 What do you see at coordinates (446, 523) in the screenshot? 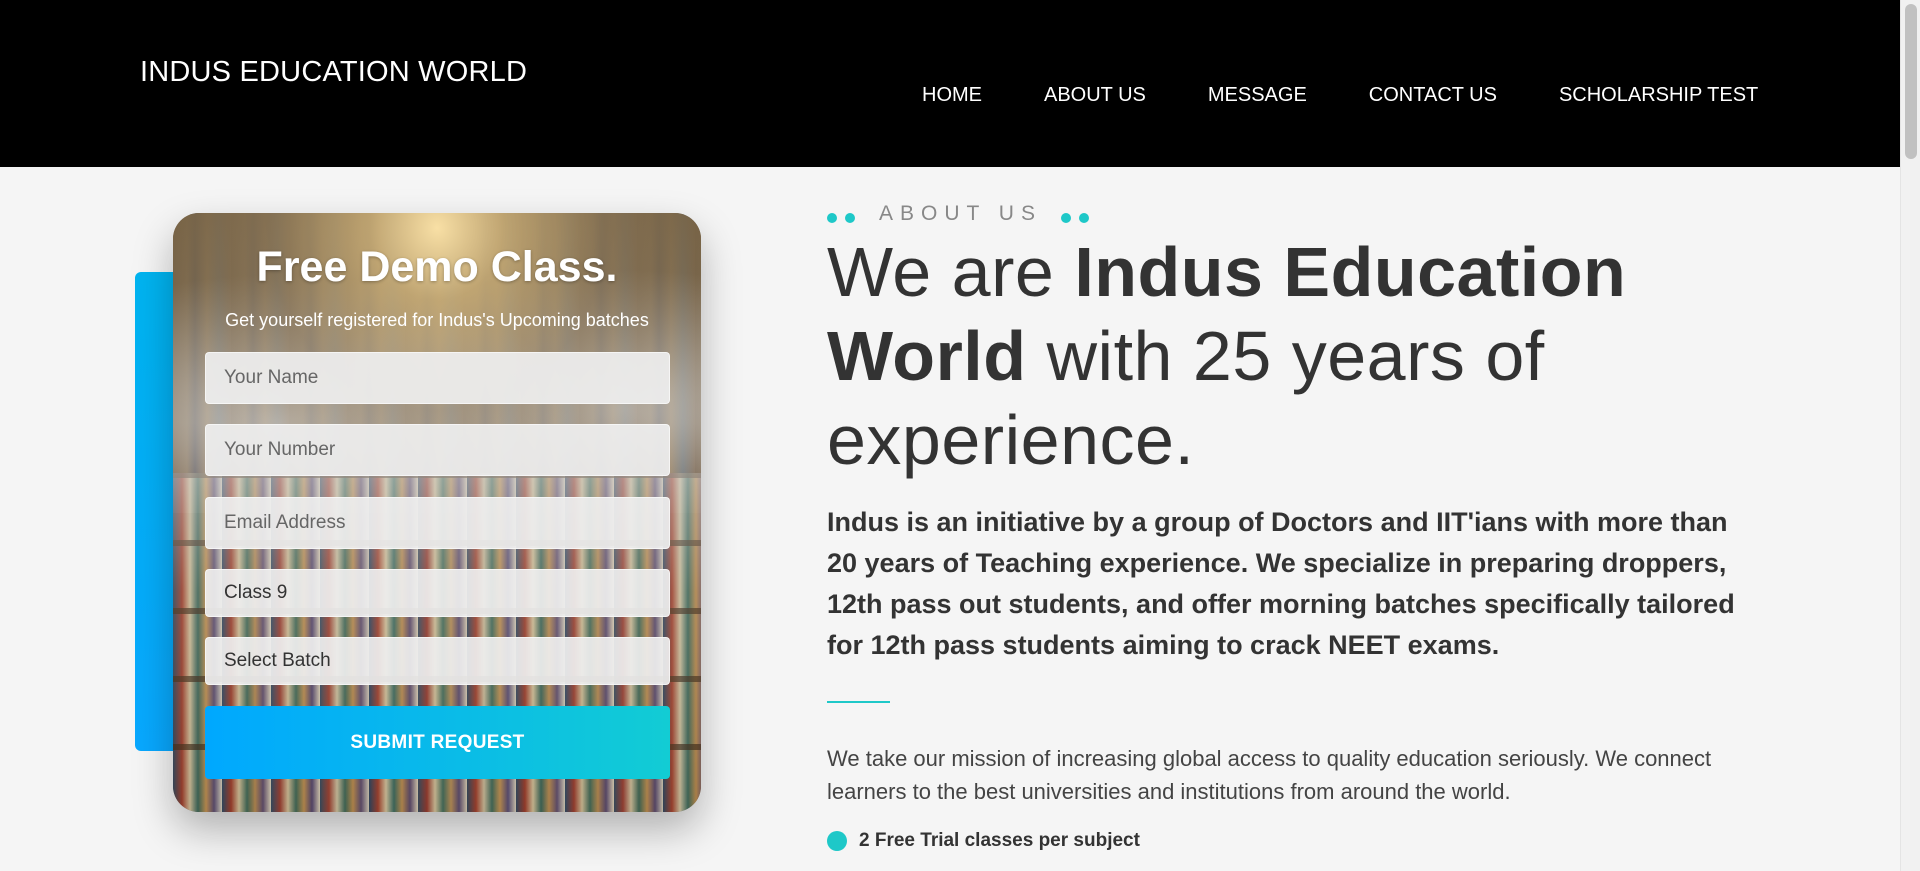
I see `email-input` at bounding box center [446, 523].